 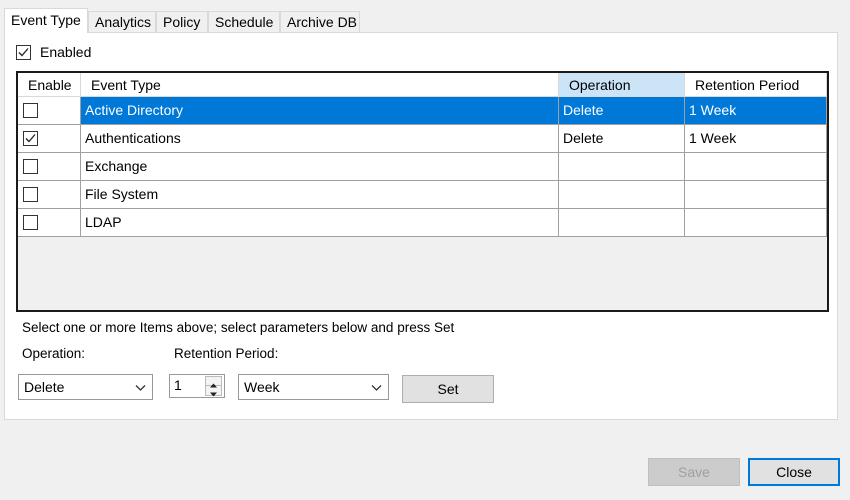 I want to click on tab-schedule: Schedule, so click(x=244, y=22).